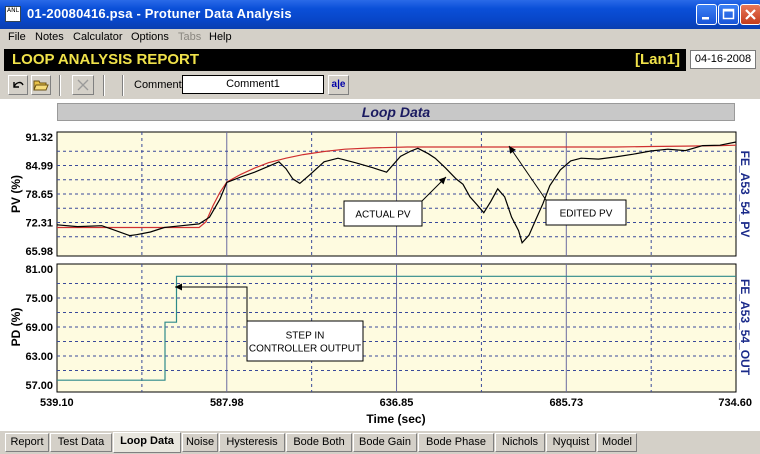 This screenshot has width=760, height=454. Describe the element at coordinates (98, 37) in the screenshot. I see `menu-calculator: Calculator` at that location.